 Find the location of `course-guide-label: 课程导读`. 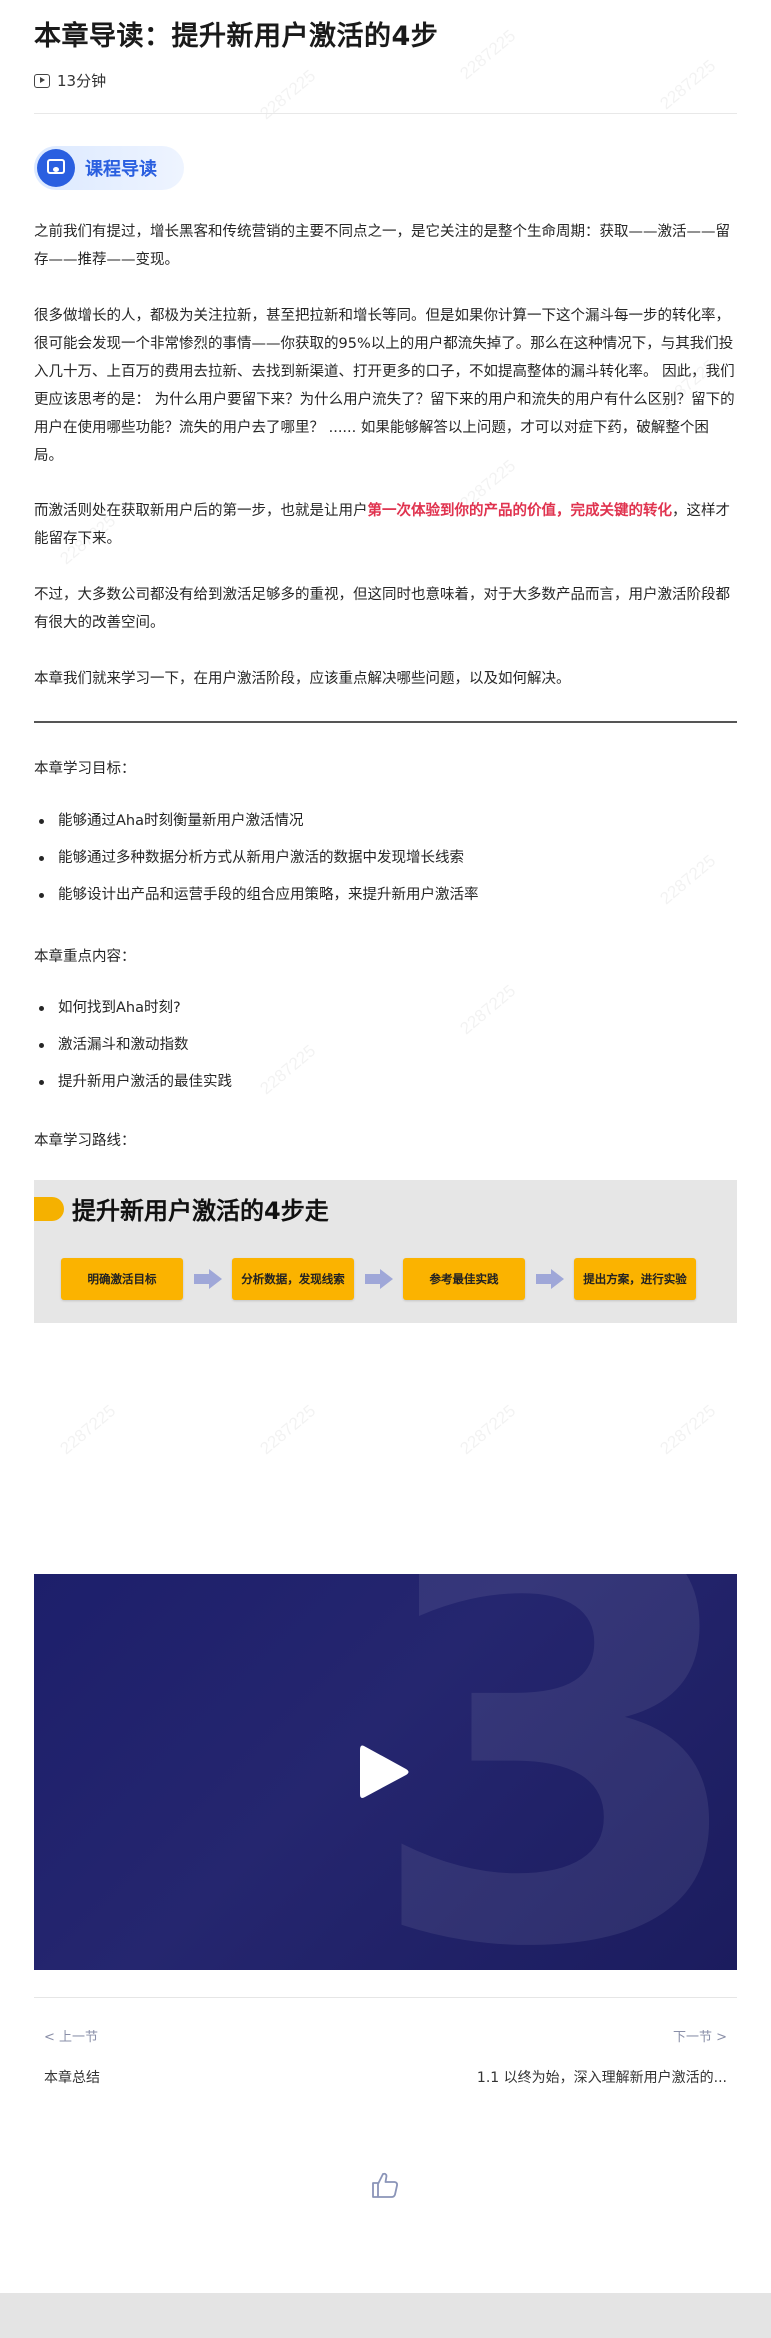

course-guide-label: 课程导读 is located at coordinates (121, 169).